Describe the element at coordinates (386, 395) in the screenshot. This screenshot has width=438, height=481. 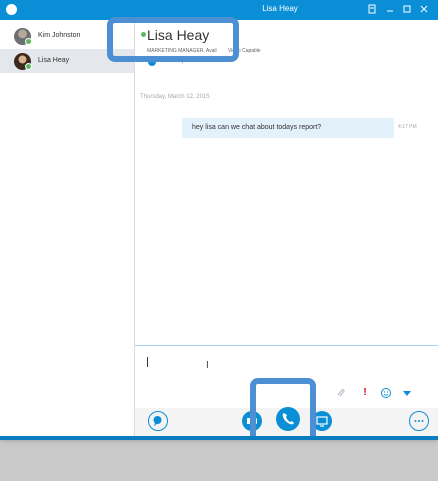
I see `emoticon-icon` at that location.